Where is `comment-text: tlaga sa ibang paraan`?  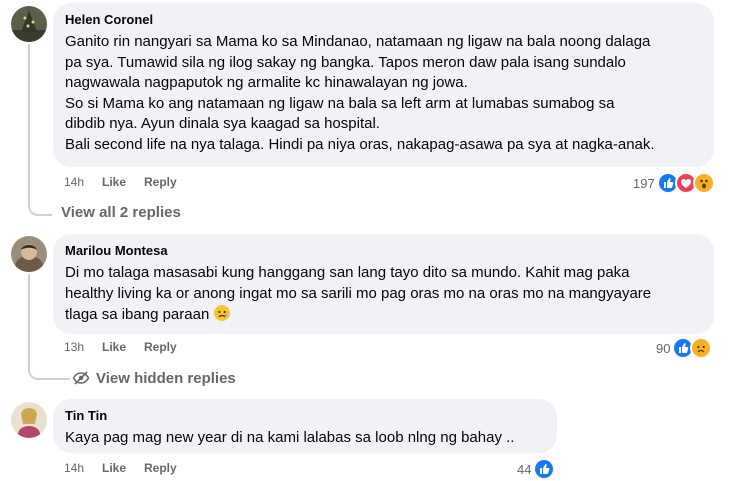 comment-text: tlaga sa ibang paraan is located at coordinates (137, 314).